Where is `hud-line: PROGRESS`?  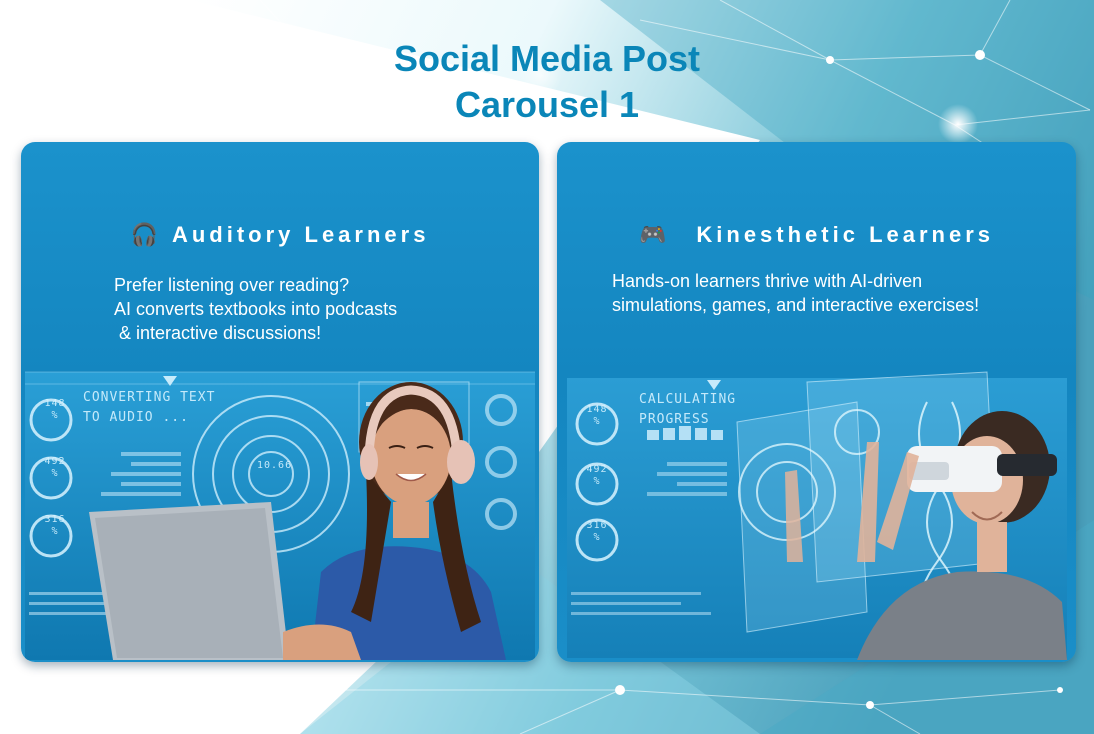
hud-line: PROGRESS is located at coordinates (674, 419).